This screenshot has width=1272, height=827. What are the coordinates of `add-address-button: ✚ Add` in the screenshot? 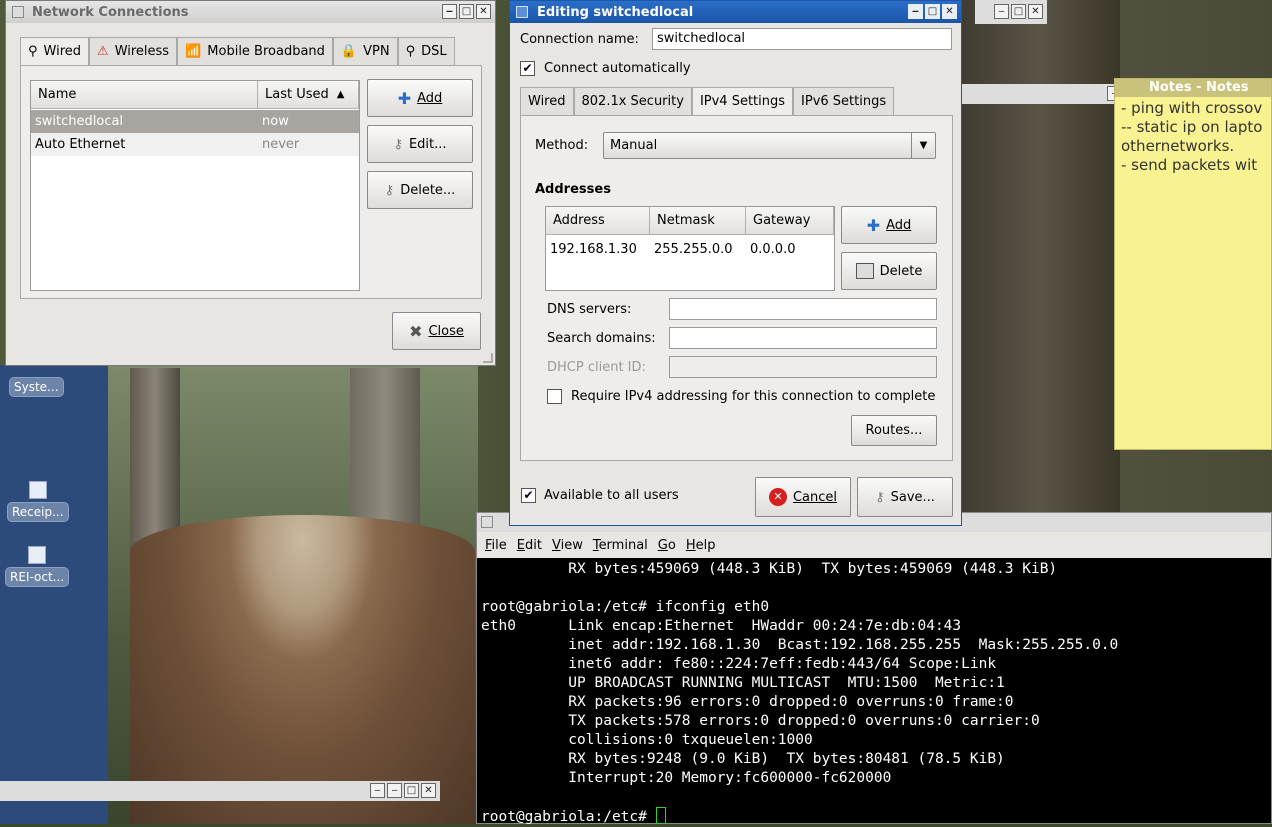 It's located at (889, 225).